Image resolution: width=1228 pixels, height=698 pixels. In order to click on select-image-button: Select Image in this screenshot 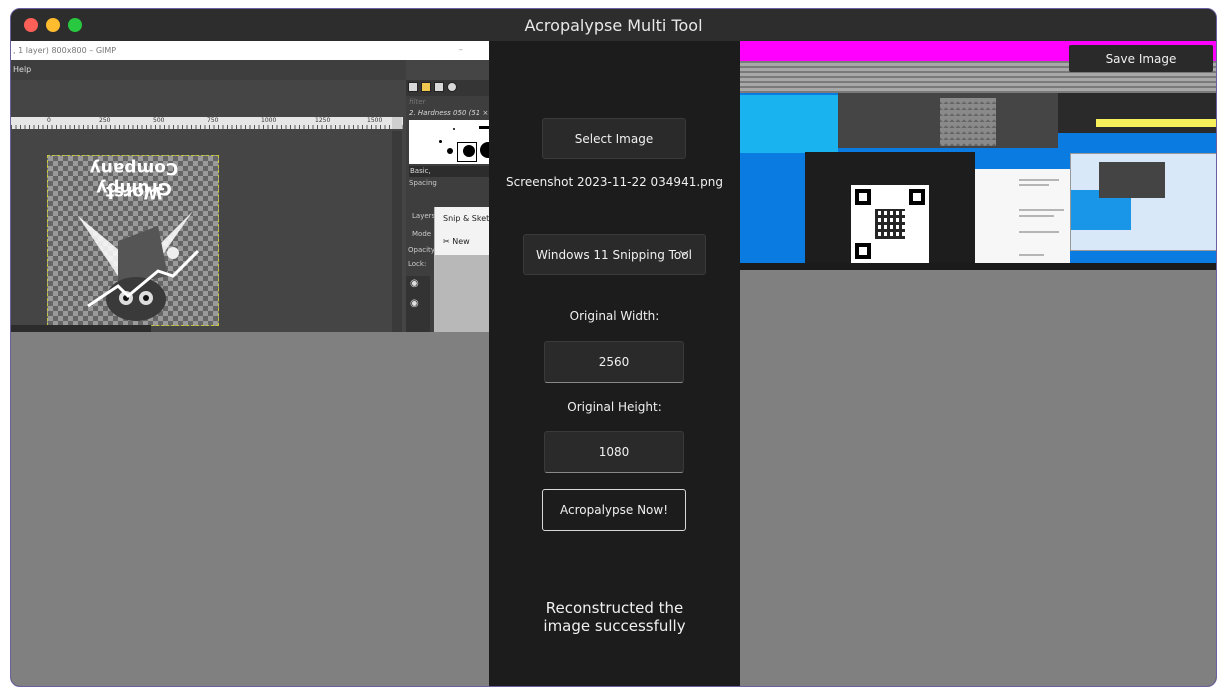, I will do `click(614, 138)`.